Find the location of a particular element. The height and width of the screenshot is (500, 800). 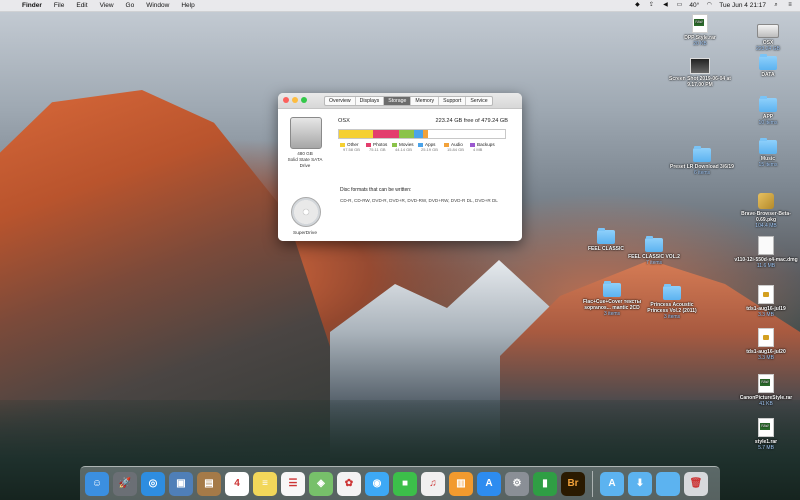

desktop-folder-feel-classic-vol2: FEEL CLASSIC VOL.2 7 items is located at coordinates (654, 251).